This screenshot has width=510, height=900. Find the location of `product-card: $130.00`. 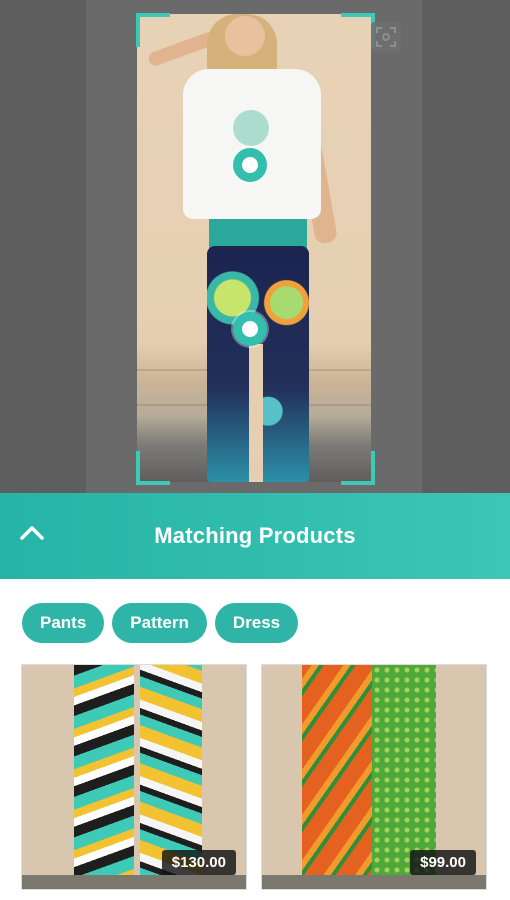

product-card: $130.00 is located at coordinates (134, 777).